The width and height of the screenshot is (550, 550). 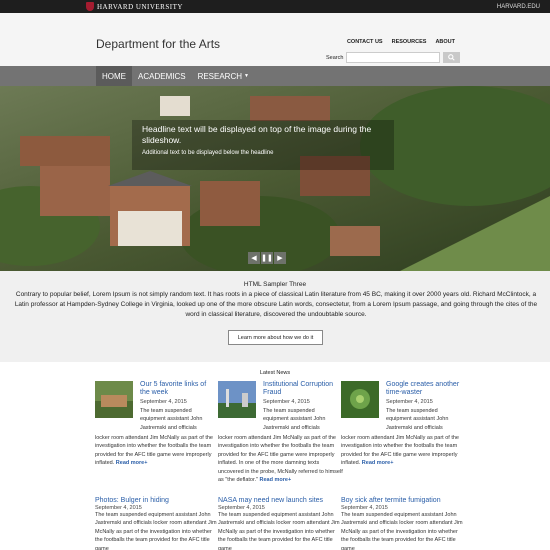 I want to click on resources-link: RESOURCES, so click(x=409, y=42).